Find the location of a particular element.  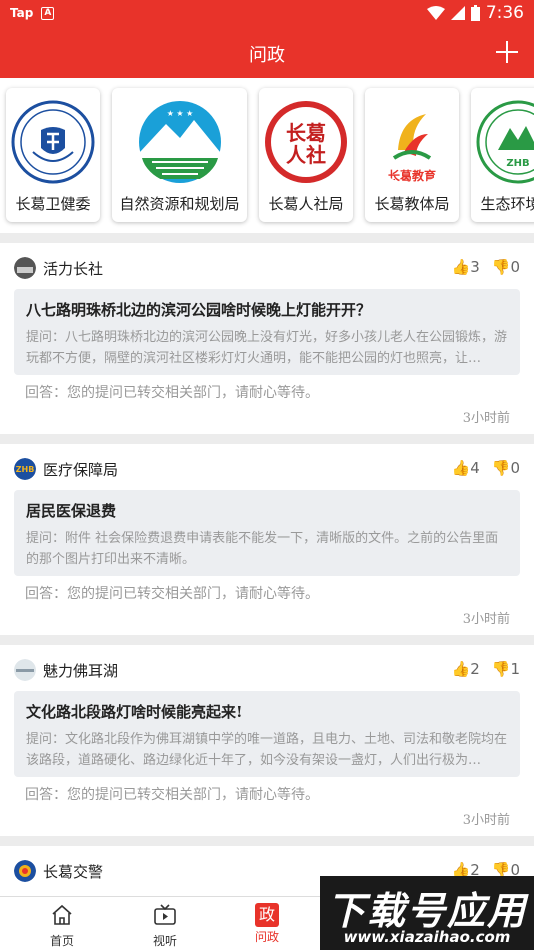

tab-label: 首页 is located at coordinates (61, 941).